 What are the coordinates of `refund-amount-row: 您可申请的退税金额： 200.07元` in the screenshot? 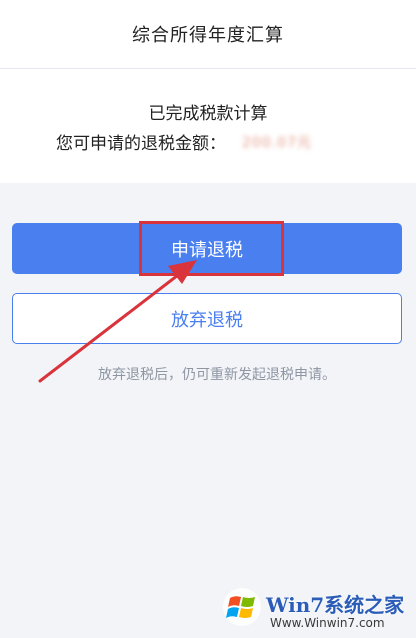 It's located at (184, 141).